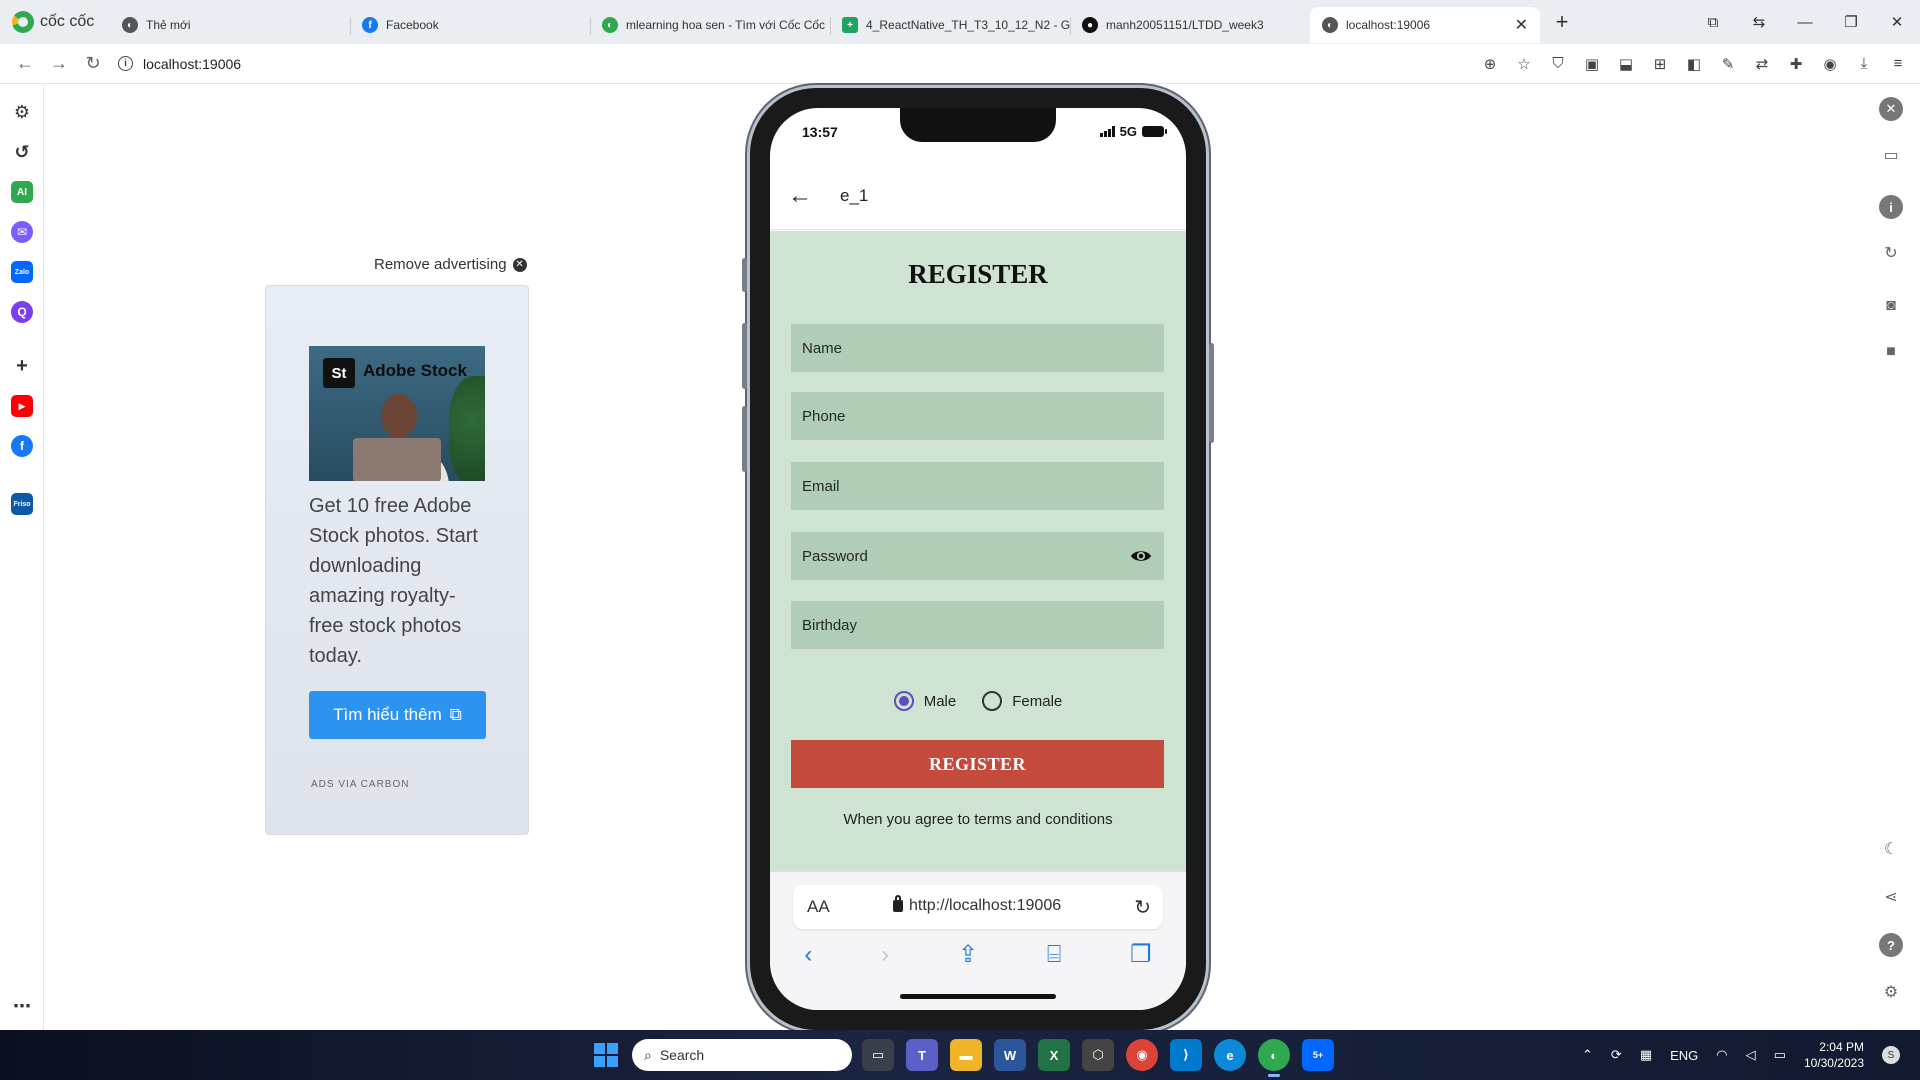  I want to click on extension-icon: ✎, so click(1728, 64).